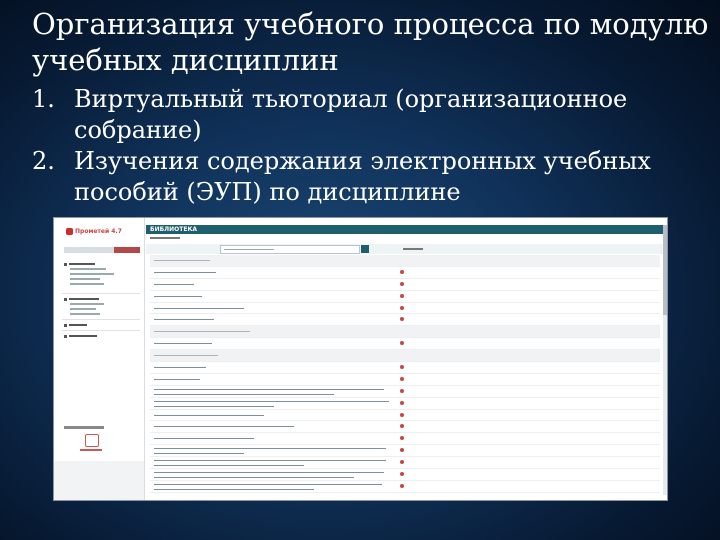  Describe the element at coordinates (92, 440) in the screenshot. I see `app-icon` at that location.